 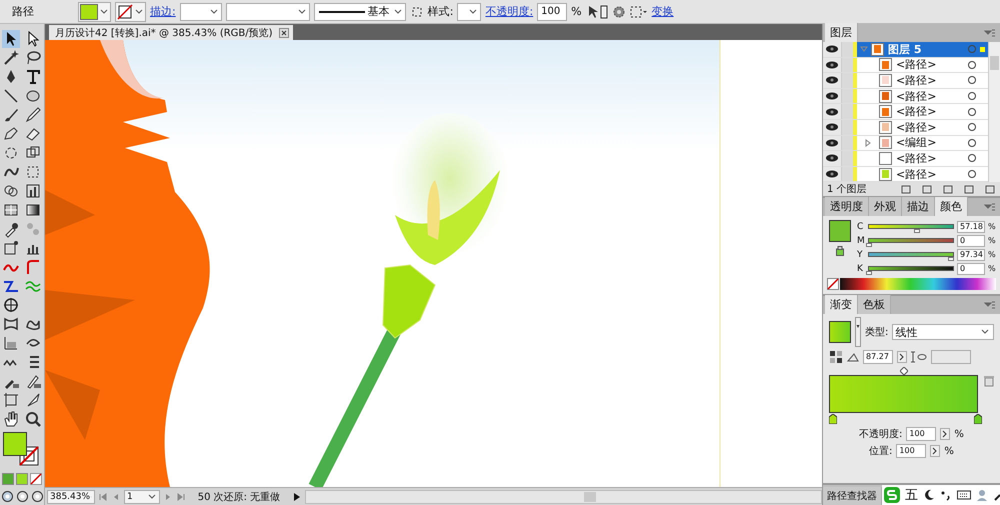 I want to click on stop-opacity-field: 100, so click(x=921, y=434).